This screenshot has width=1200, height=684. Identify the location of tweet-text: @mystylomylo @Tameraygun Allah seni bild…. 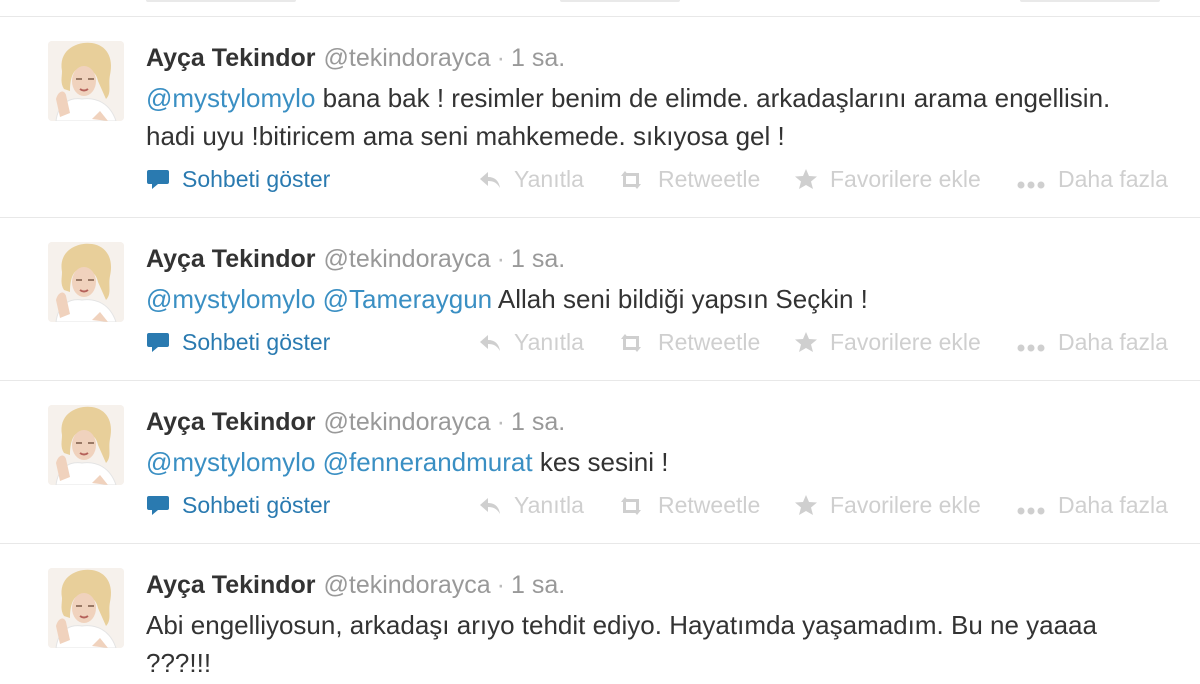
(651, 299).